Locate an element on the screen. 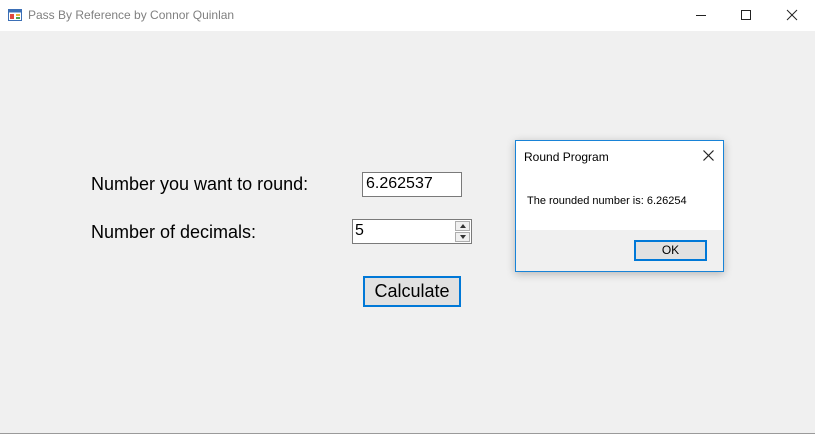 The width and height of the screenshot is (815, 434). stepper-buttons is located at coordinates (462, 231).